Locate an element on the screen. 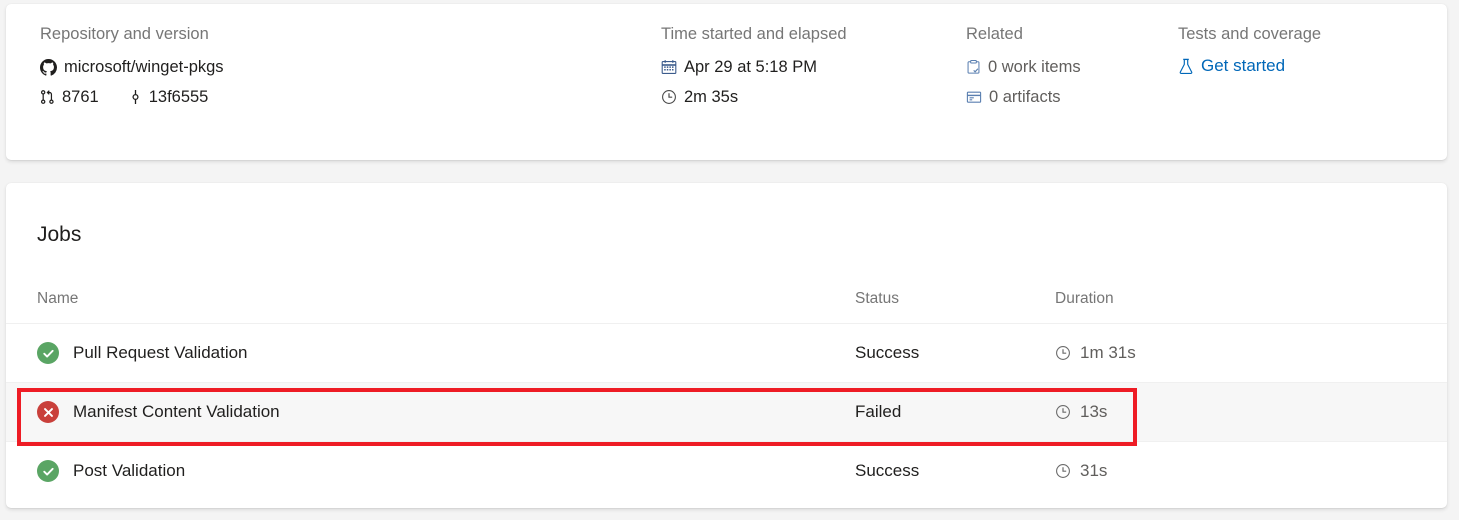 This screenshot has height=520, width=1459. job-duration-cell: 13s is located at coordinates (1081, 412).